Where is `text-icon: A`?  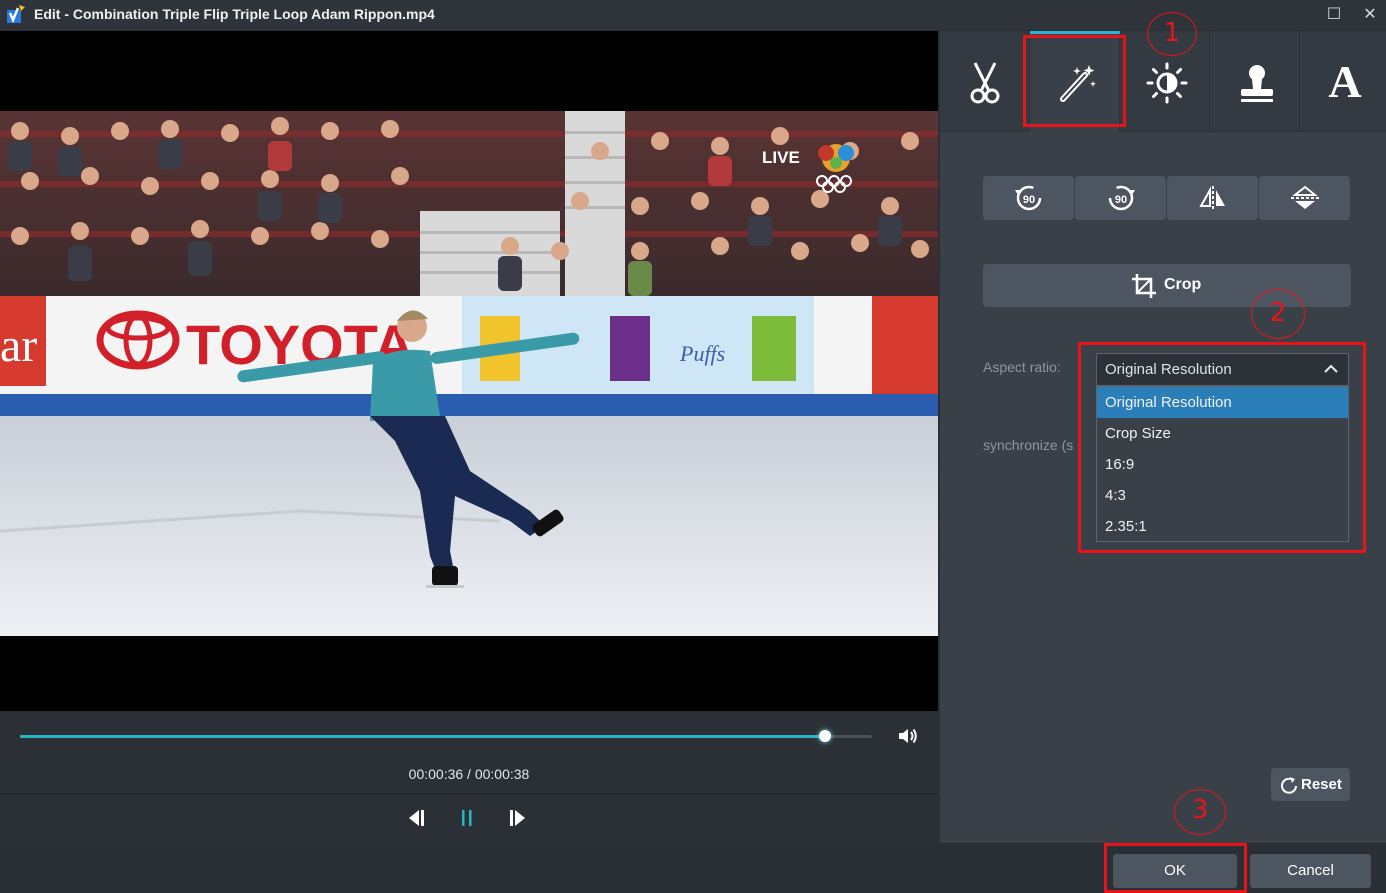 text-icon: A is located at coordinates (1345, 81).